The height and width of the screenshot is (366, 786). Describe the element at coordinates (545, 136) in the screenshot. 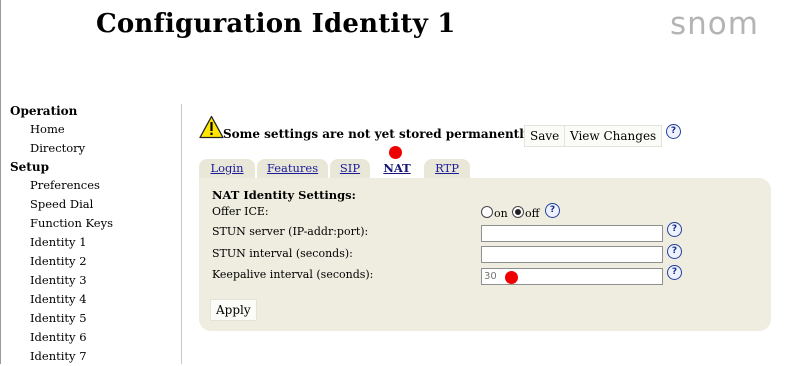

I see `save-button: Save` at that location.